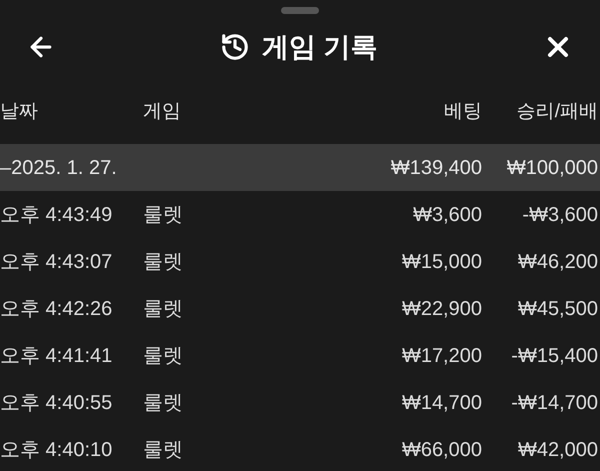 This screenshot has height=471, width=600. Describe the element at coordinates (19, 112) in the screenshot. I see `column-header: 날짜` at that location.